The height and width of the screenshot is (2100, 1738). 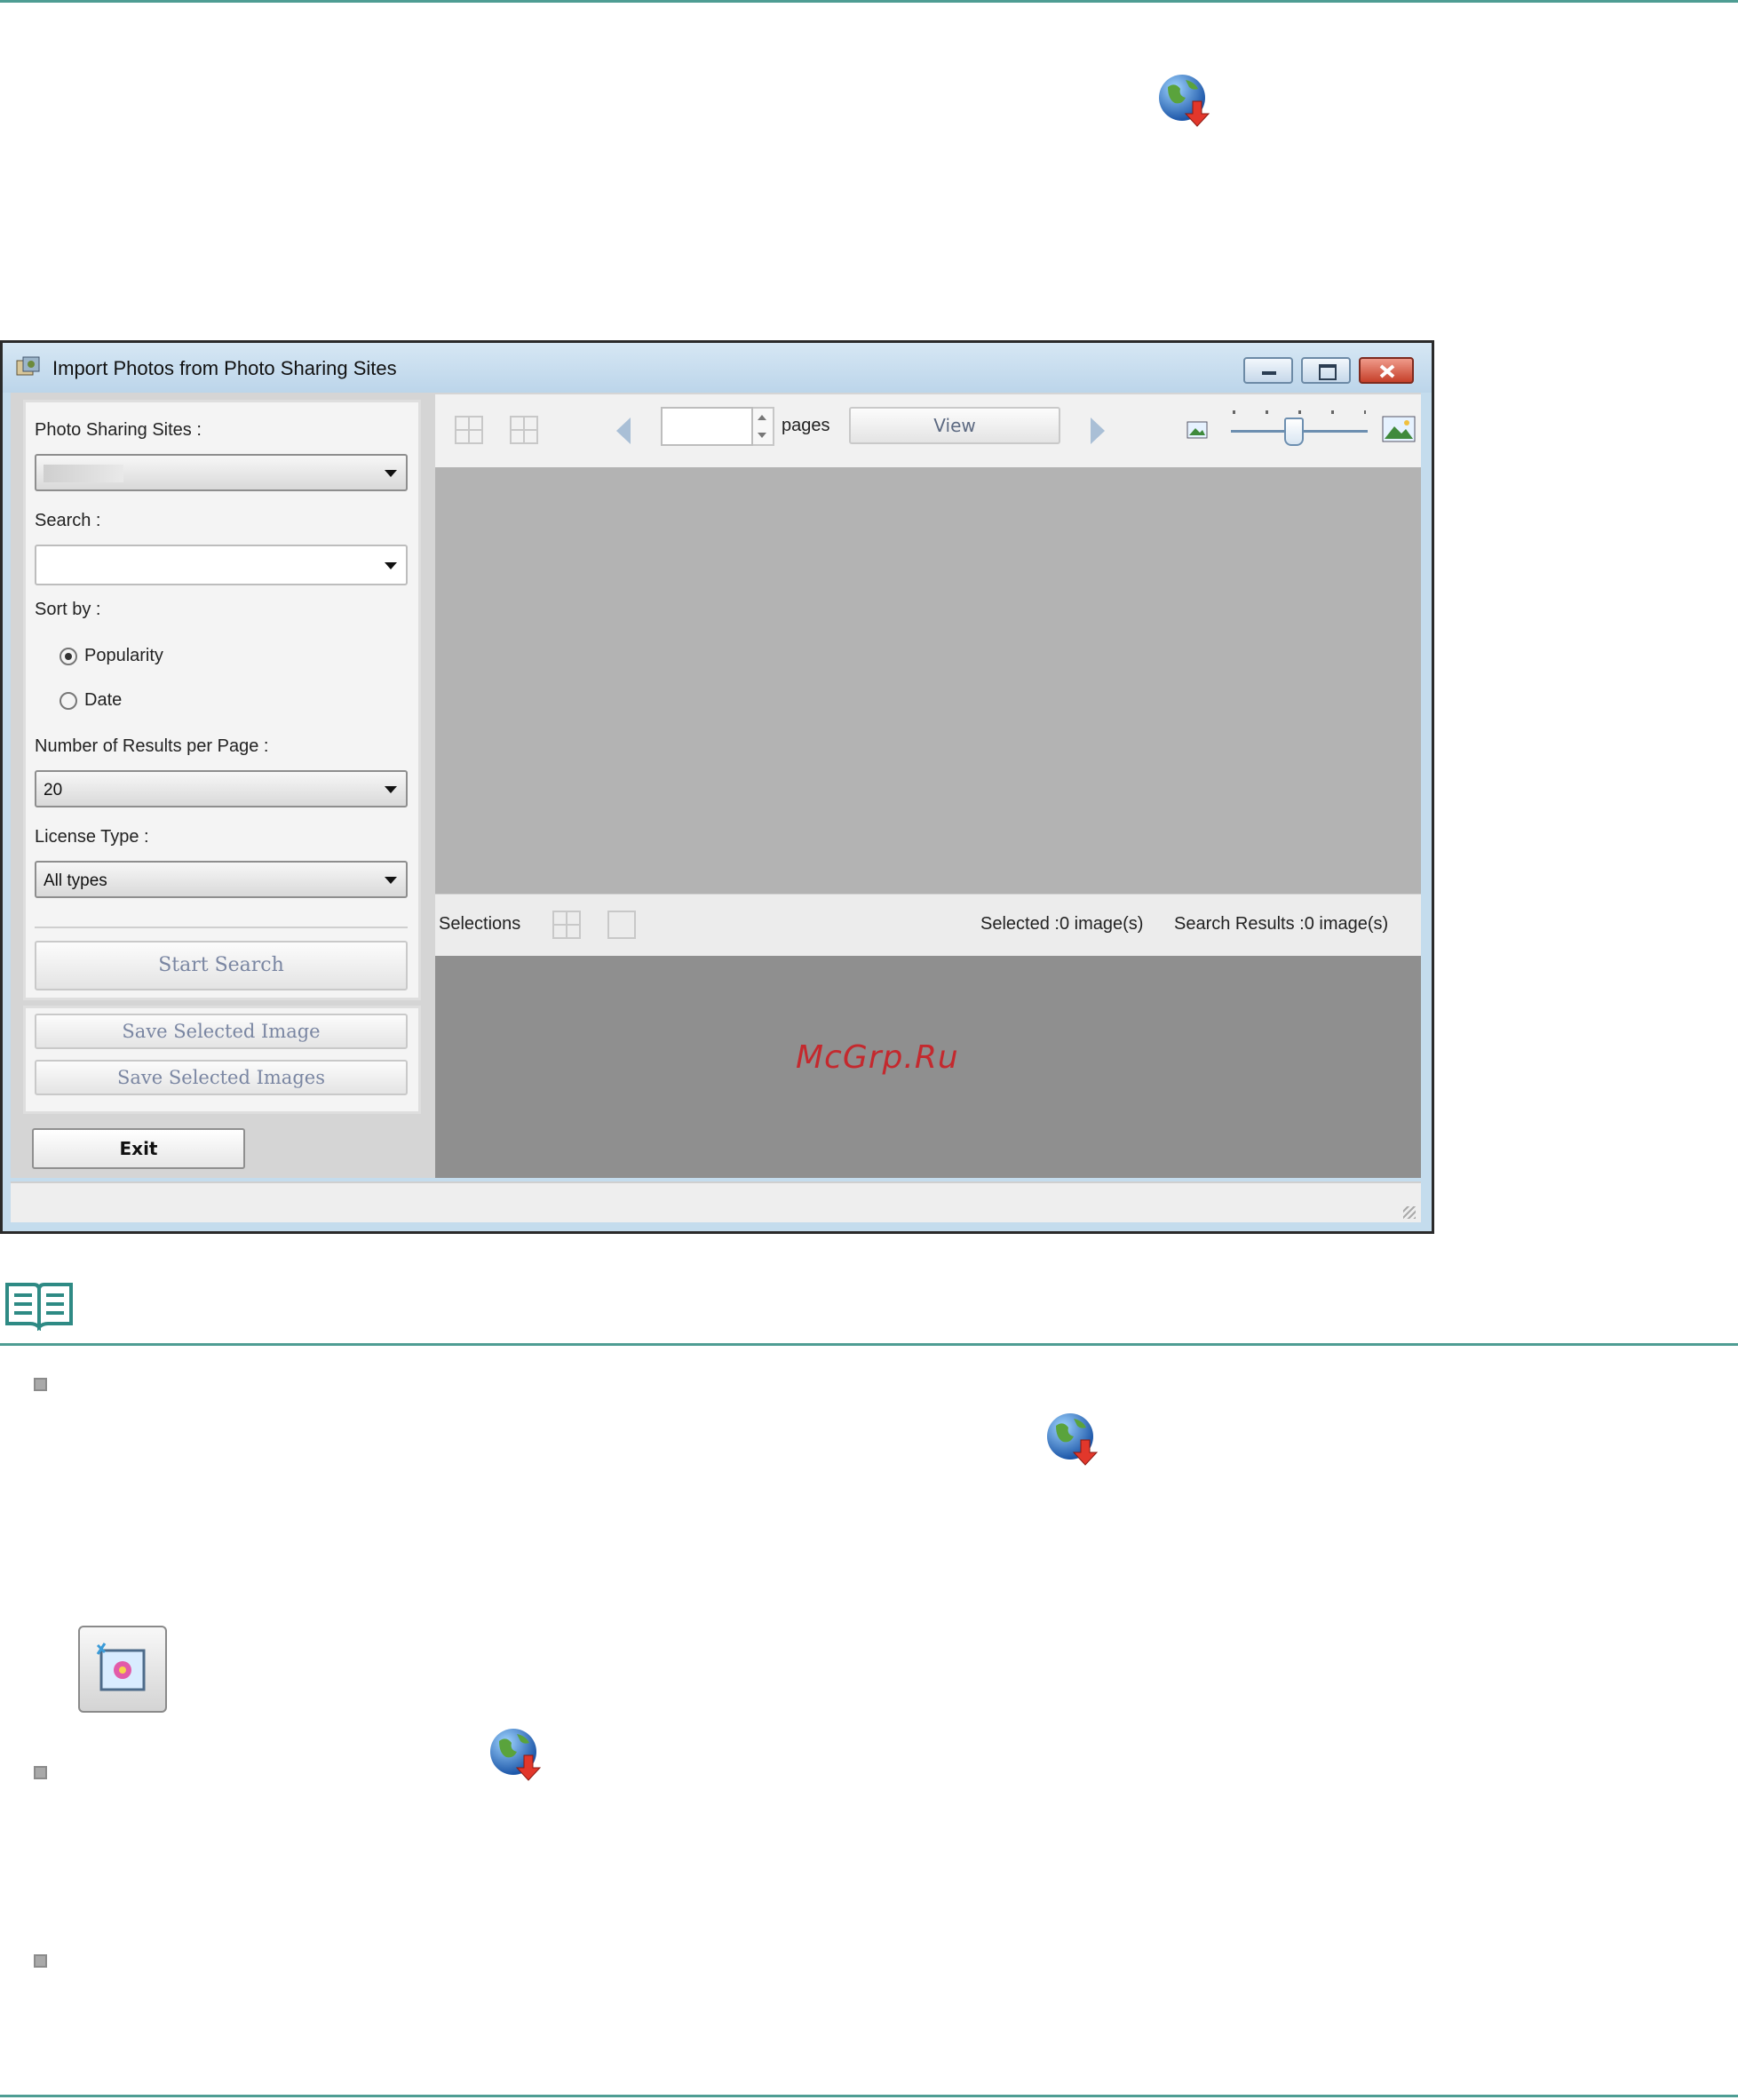 What do you see at coordinates (83, 473) in the screenshot?
I see `blurred-site-name` at bounding box center [83, 473].